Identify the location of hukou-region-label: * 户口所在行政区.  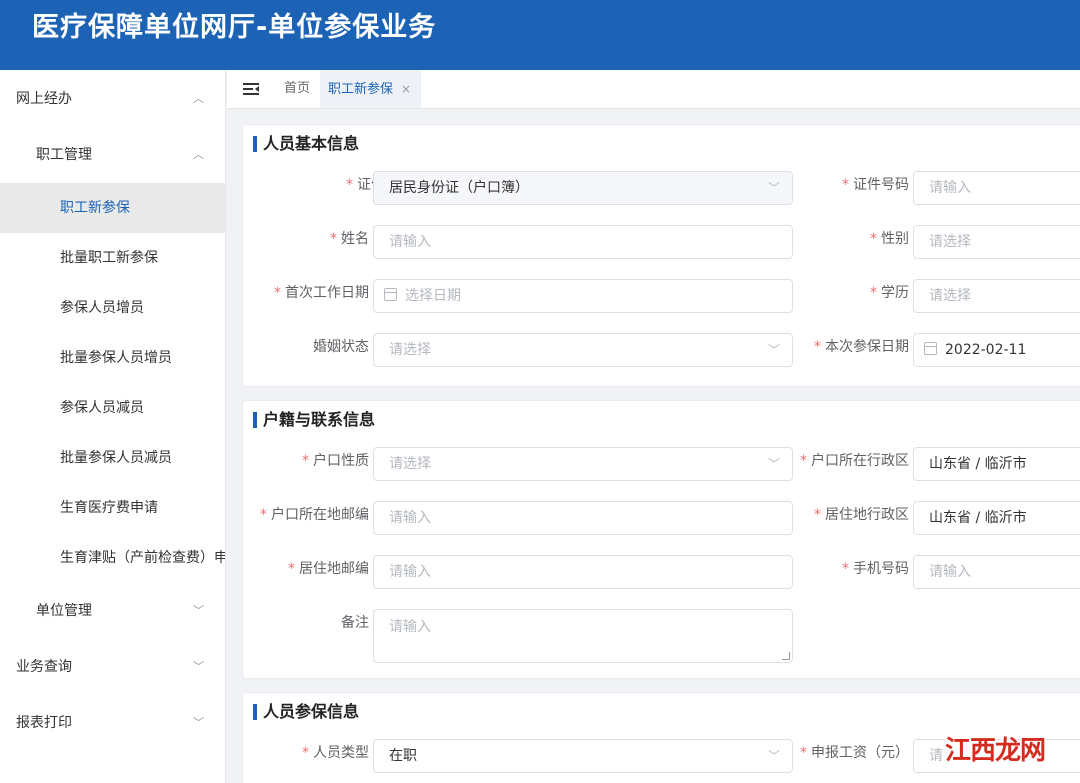
(854, 461).